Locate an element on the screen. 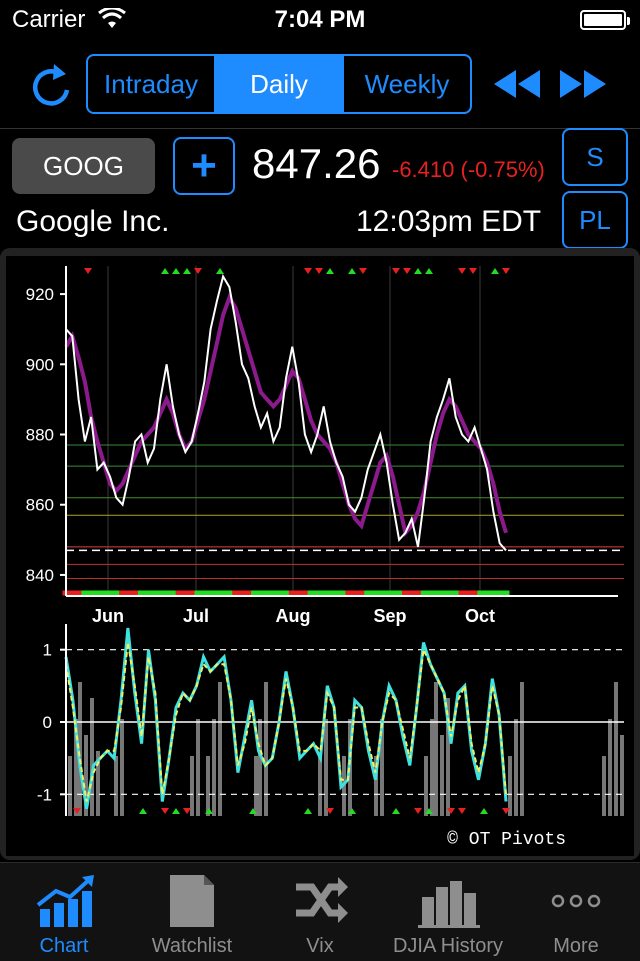 Image resolution: width=640 pixels, height=961 pixels. symbol-button: GOOG is located at coordinates (83, 166).